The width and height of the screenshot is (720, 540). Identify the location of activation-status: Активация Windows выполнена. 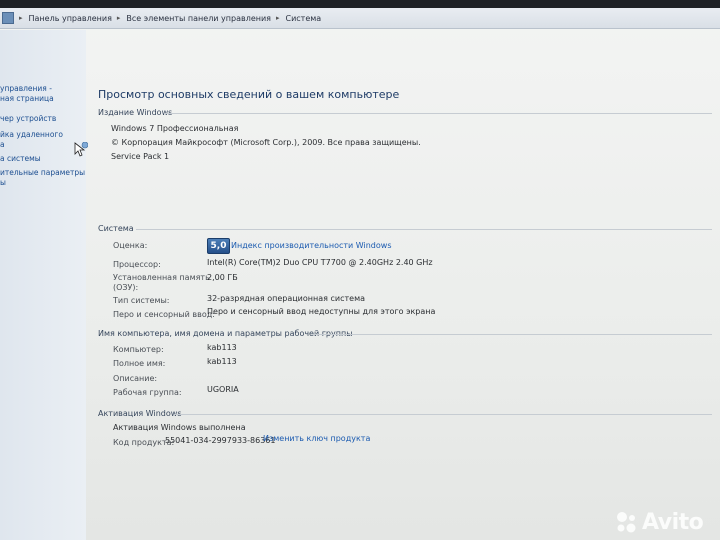
(179, 427).